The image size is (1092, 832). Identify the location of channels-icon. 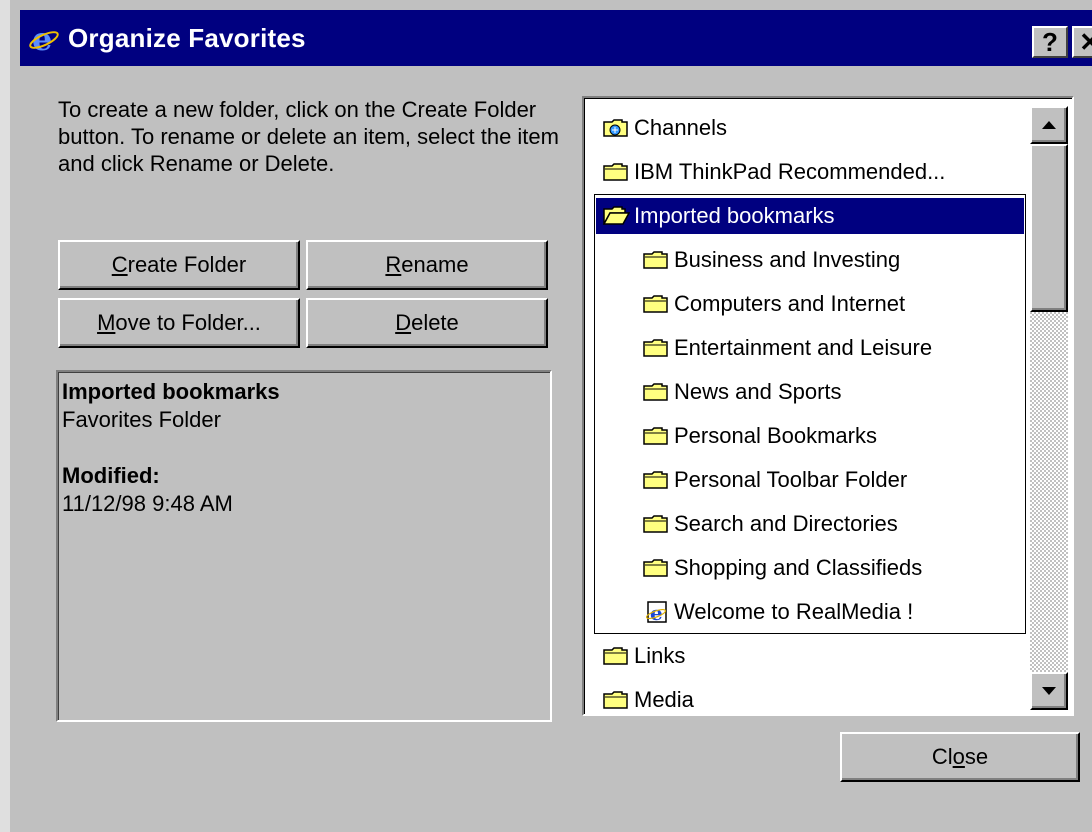
(616, 128).